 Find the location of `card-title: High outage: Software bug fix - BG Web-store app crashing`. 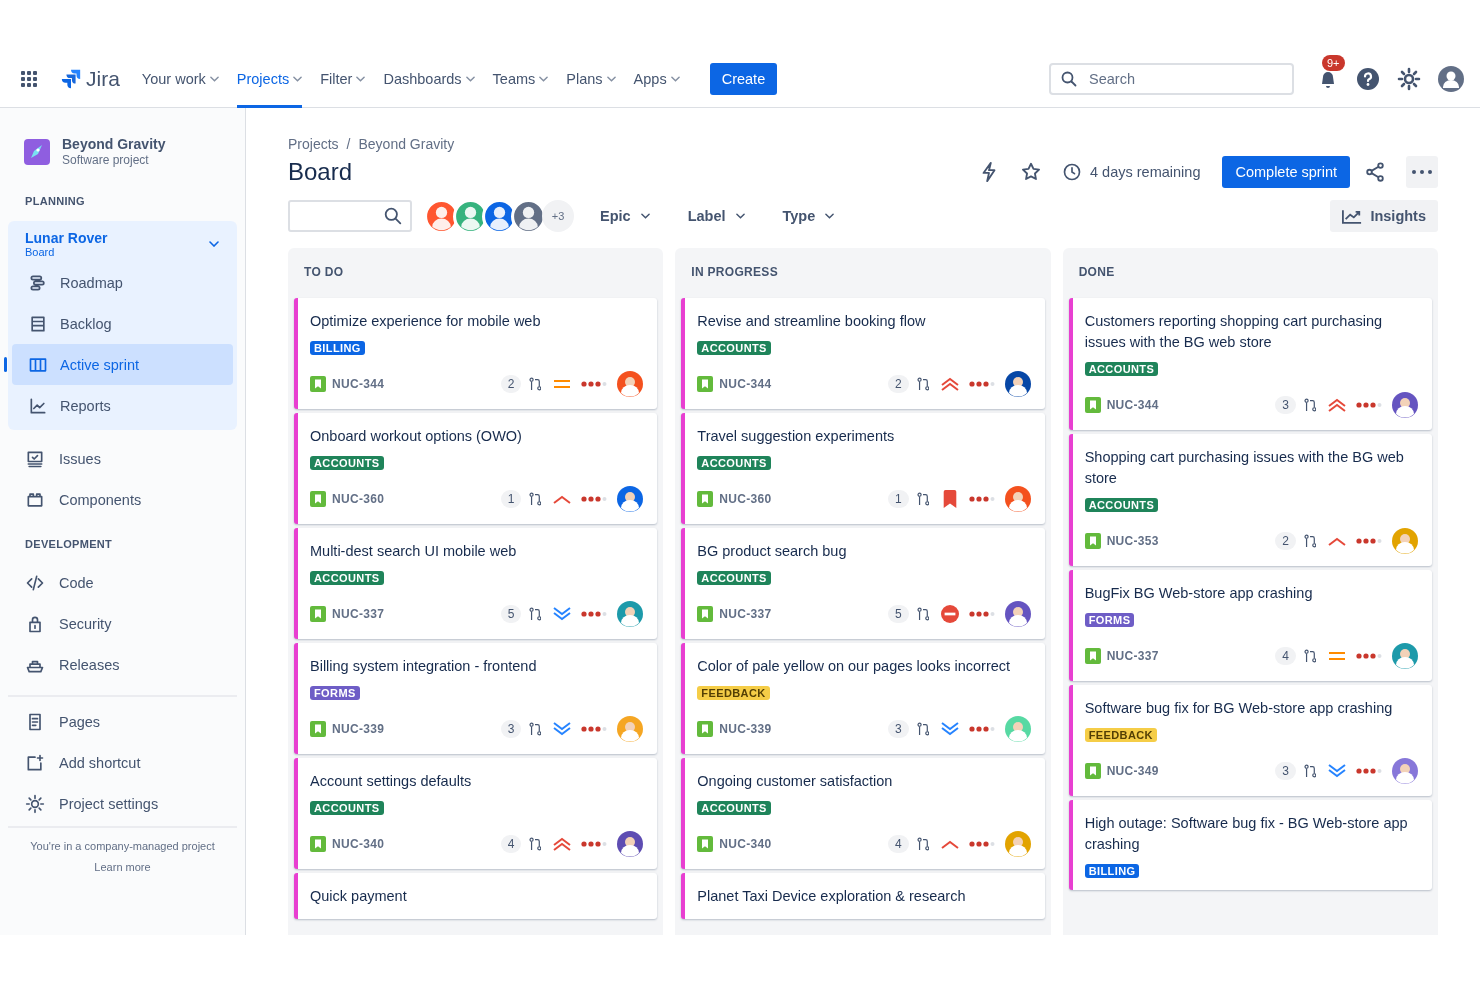

card-title: High outage: Software bug fix - BG Web-store app crashing is located at coordinates (1246, 834).